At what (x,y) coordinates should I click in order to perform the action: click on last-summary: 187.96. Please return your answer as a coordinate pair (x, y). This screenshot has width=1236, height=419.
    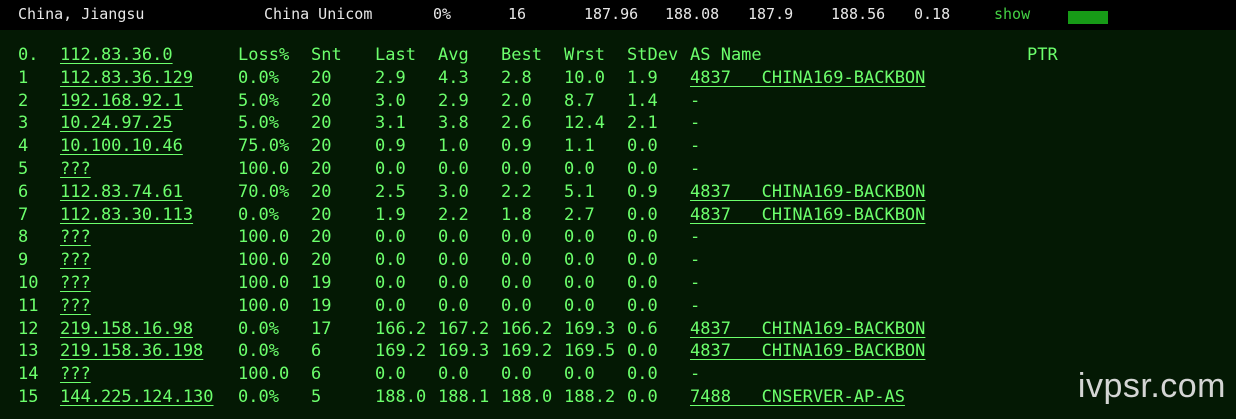
    Looking at the image, I should click on (611, 14).